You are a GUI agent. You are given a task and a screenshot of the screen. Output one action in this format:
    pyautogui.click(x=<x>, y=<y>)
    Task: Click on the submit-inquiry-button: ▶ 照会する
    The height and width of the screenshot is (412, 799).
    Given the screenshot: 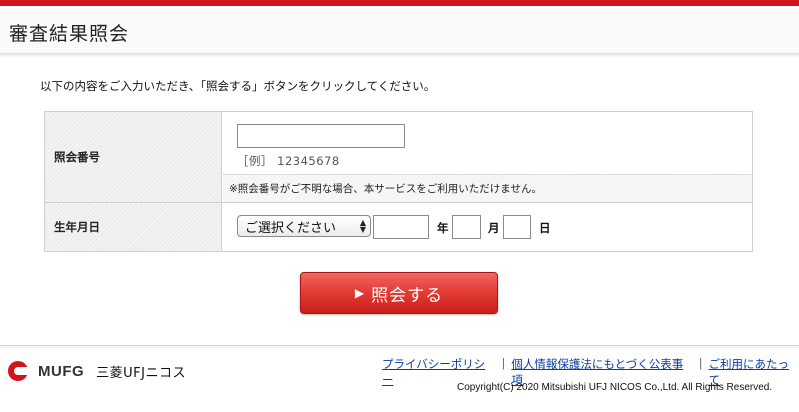 What is the action you would take?
    pyautogui.click(x=399, y=293)
    